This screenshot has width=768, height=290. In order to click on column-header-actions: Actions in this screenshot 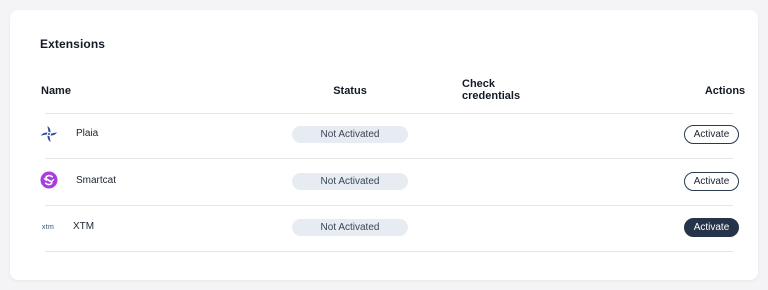, I will do `click(725, 91)`.